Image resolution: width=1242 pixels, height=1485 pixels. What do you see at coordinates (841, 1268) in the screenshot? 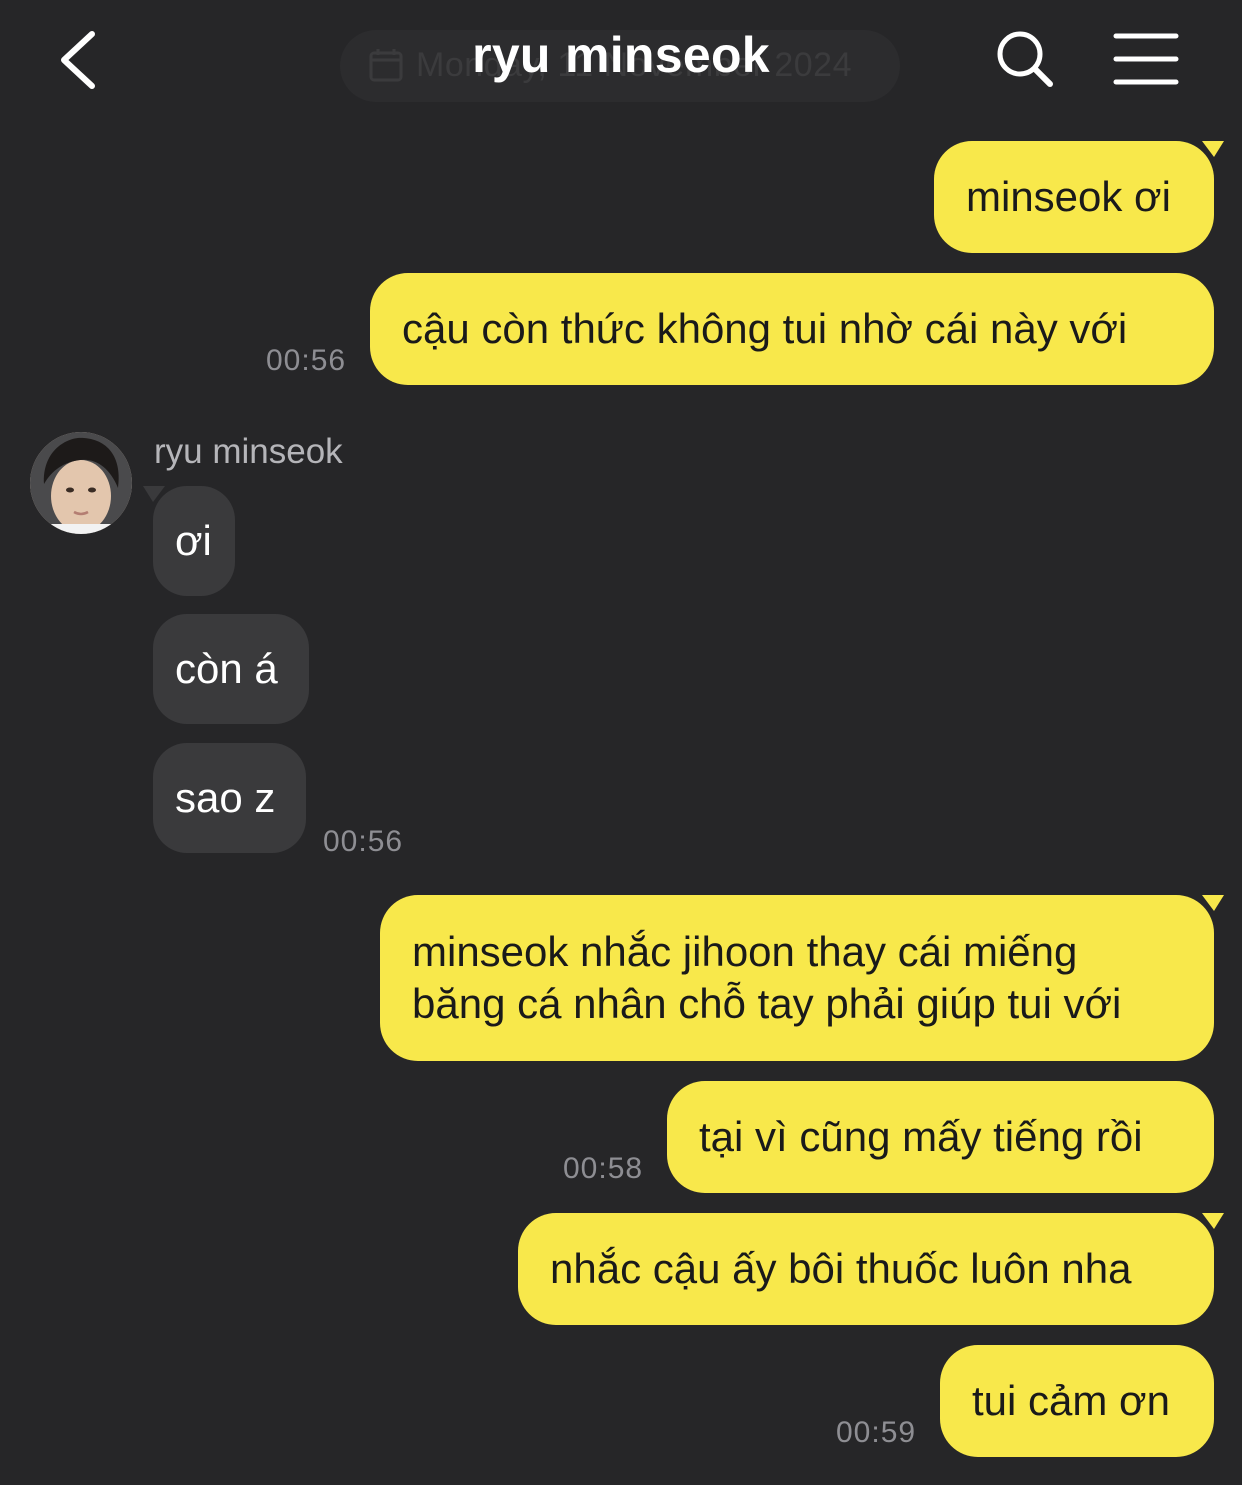
I see `message-text: nhắc cậu ấy bôi thuốc luôn nha` at bounding box center [841, 1268].